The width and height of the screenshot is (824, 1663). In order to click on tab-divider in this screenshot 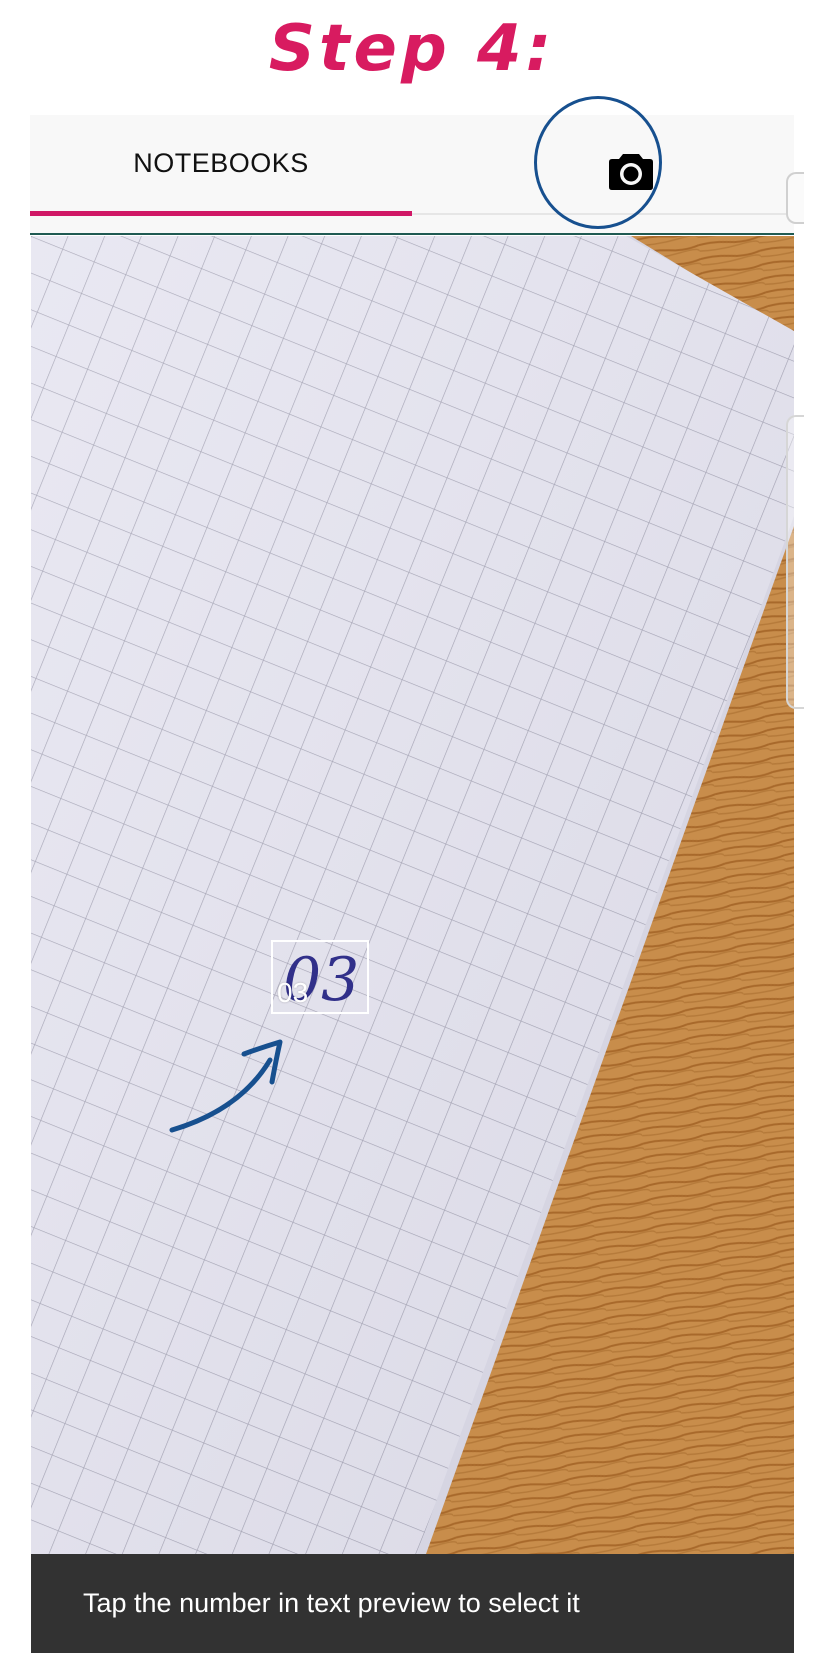, I will do `click(603, 214)`.